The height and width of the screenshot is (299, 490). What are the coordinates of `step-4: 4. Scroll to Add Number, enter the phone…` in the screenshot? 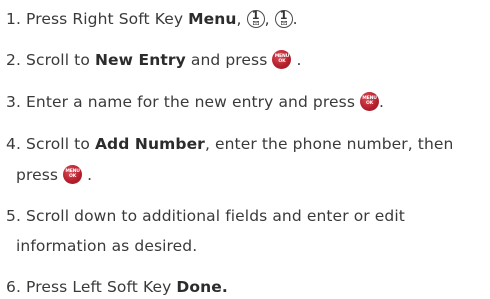 It's located at (229, 144).